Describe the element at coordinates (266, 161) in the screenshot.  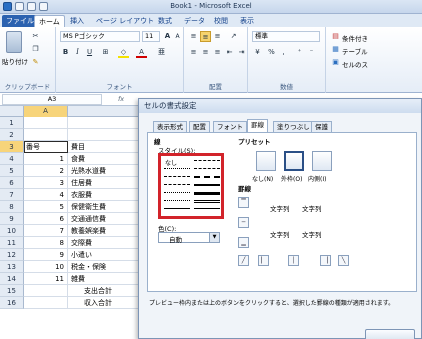
I see `preset-none-button` at that location.